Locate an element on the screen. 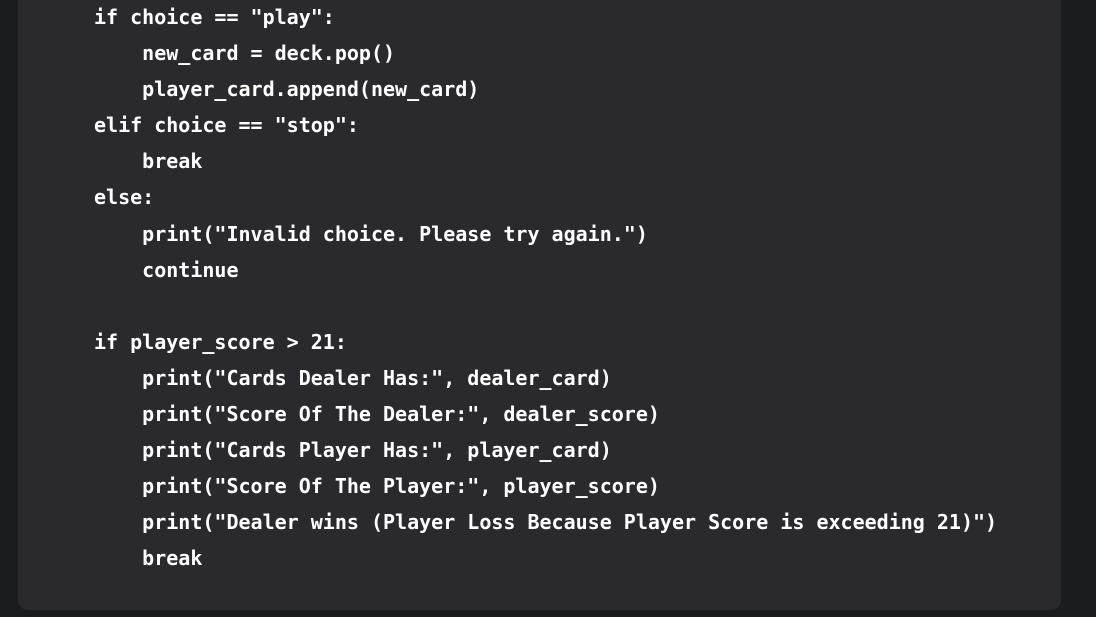 The height and width of the screenshot is (617, 1096). code-line: new_card = deck.pop() is located at coordinates (245, 53).